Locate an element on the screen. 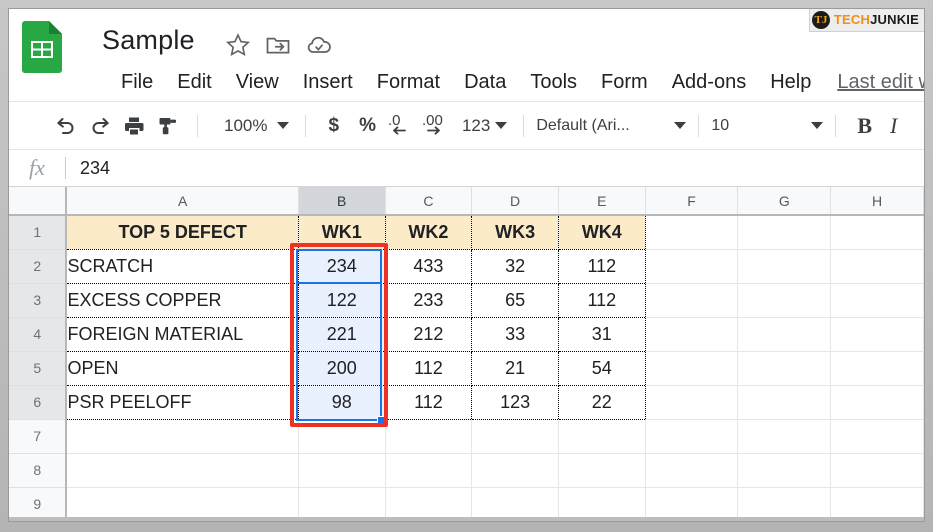 This screenshot has height=532, width=933. cell-b5: 200 is located at coordinates (342, 368).